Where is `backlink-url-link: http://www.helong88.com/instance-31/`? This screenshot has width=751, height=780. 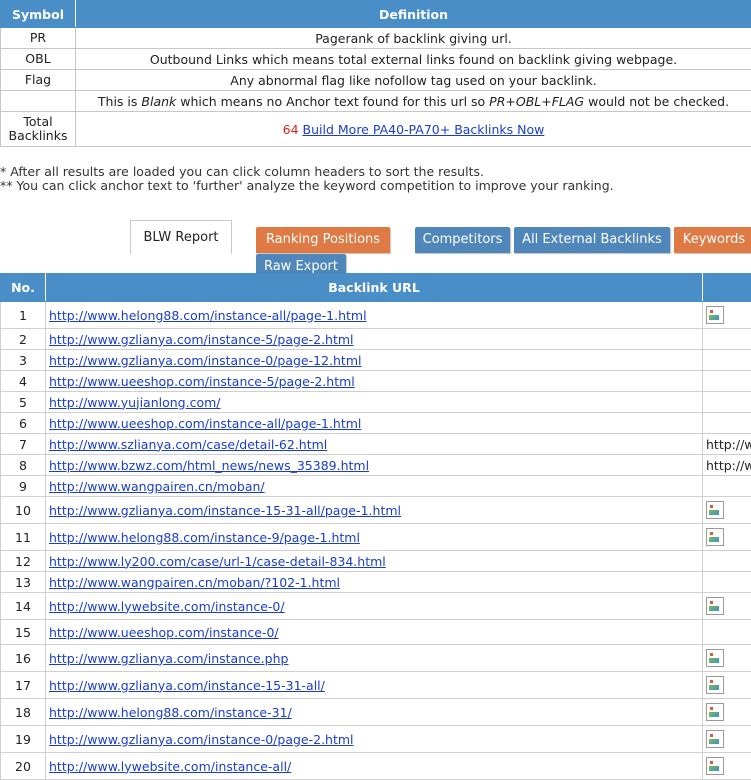
backlink-url-link: http://www.helong88.com/instance-31/ is located at coordinates (170, 712).